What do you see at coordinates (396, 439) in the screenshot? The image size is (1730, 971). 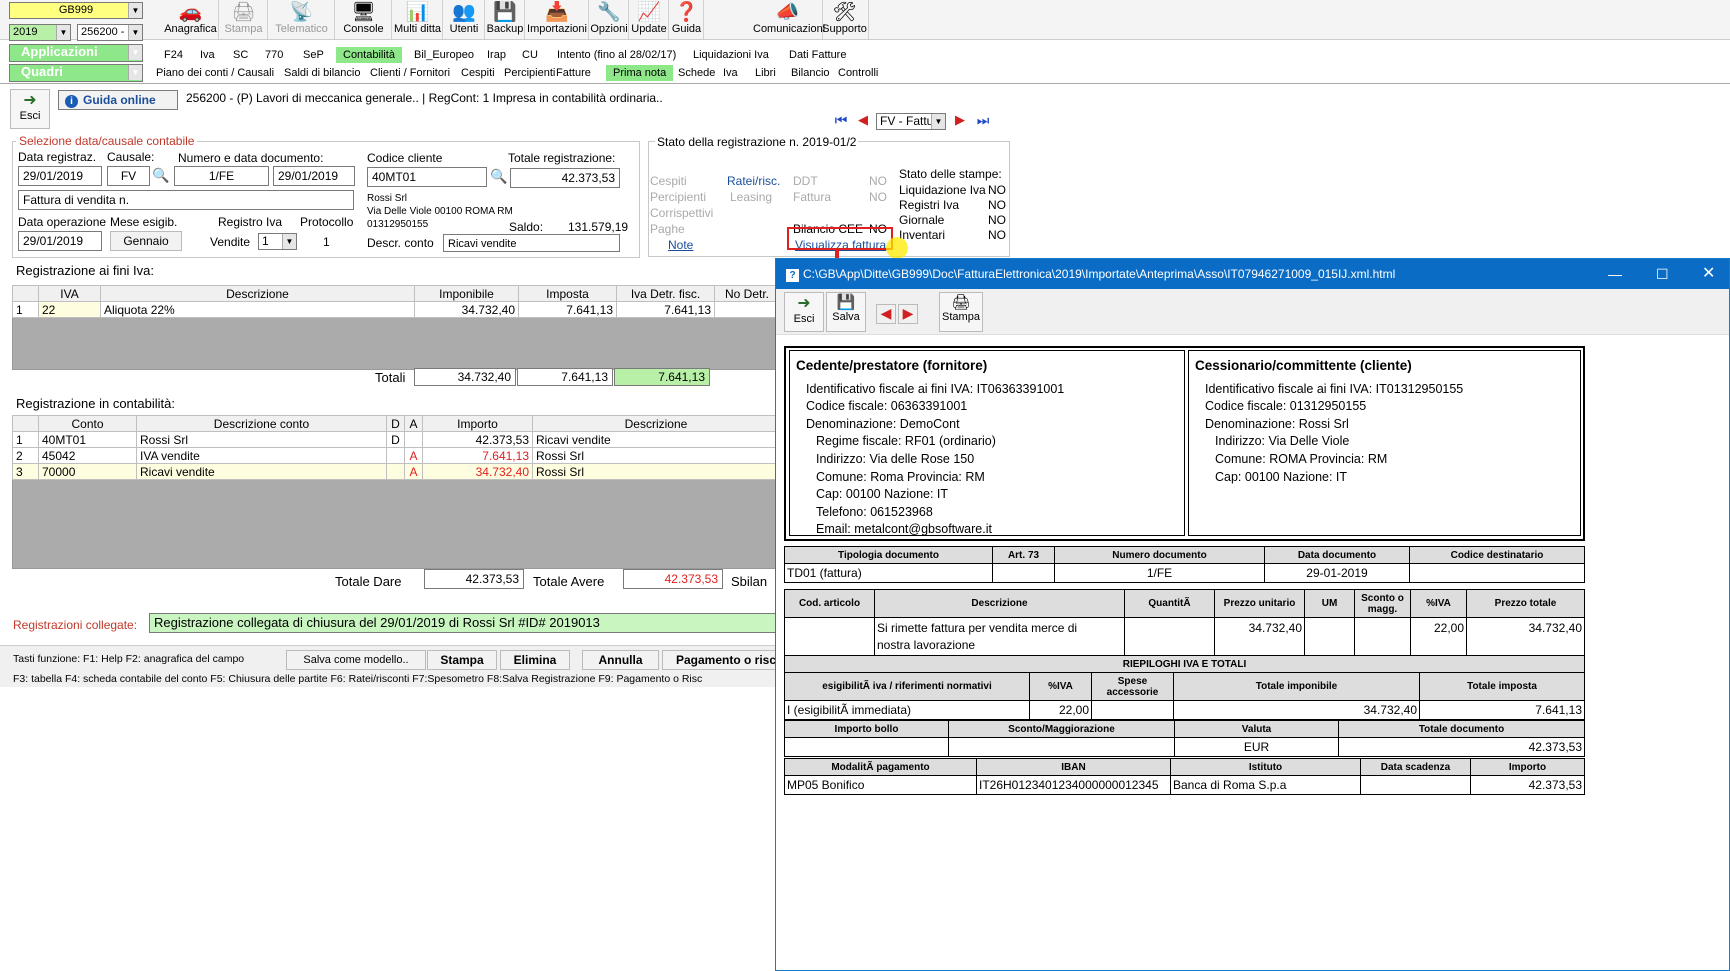 I see `table-row: 1 40MT01 Rossi Srl D 42.373,53 Ricavi vendite` at bounding box center [396, 439].